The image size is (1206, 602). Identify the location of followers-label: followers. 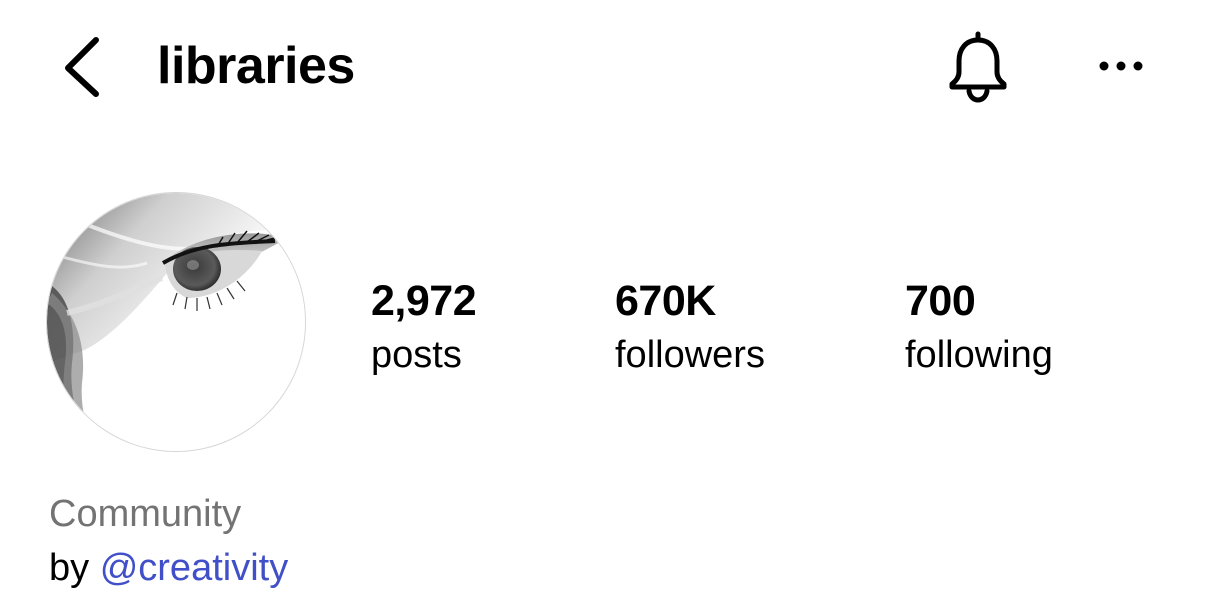
(690, 355).